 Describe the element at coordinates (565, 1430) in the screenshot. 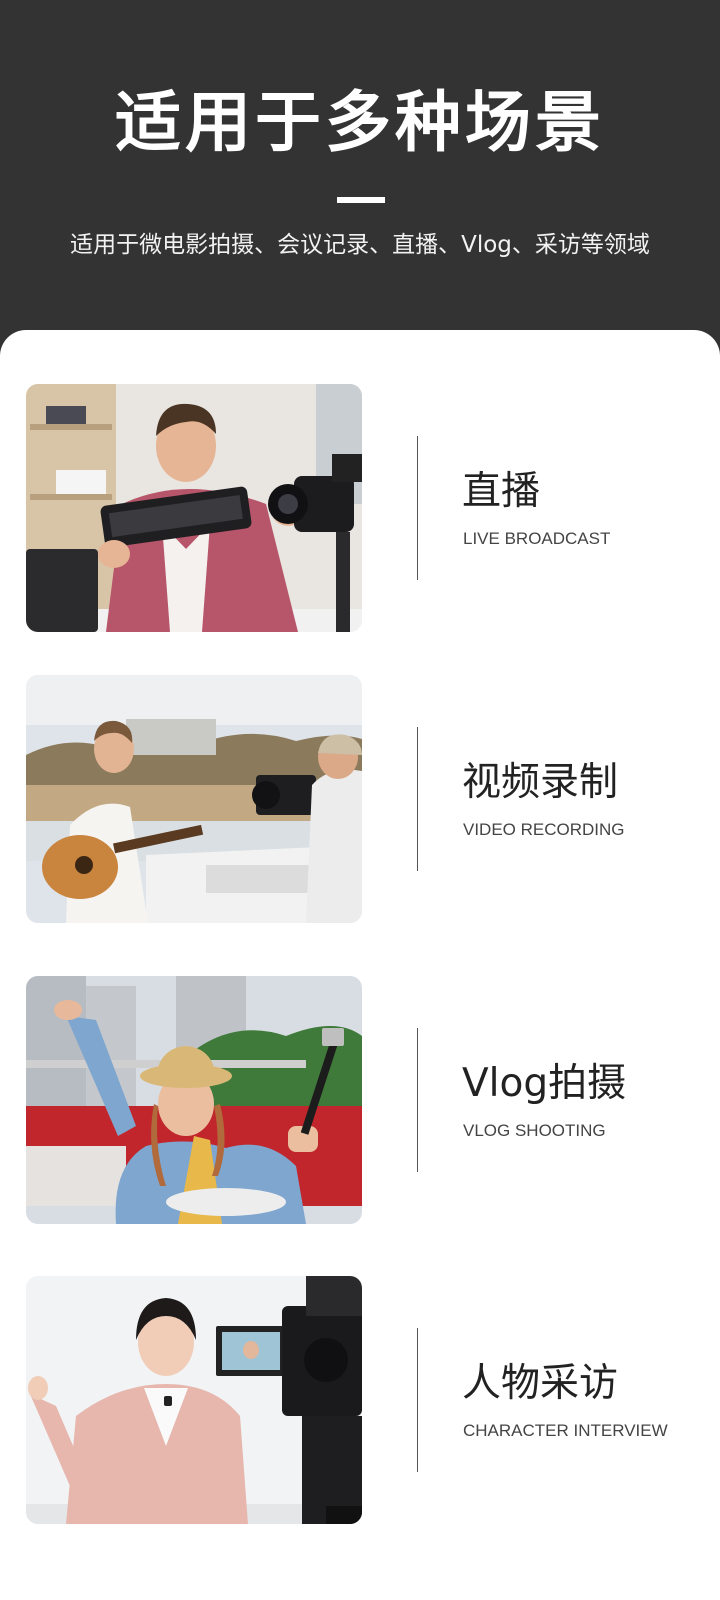

I see `scene-subtitle: CHARACTER INTERVIEW` at that location.